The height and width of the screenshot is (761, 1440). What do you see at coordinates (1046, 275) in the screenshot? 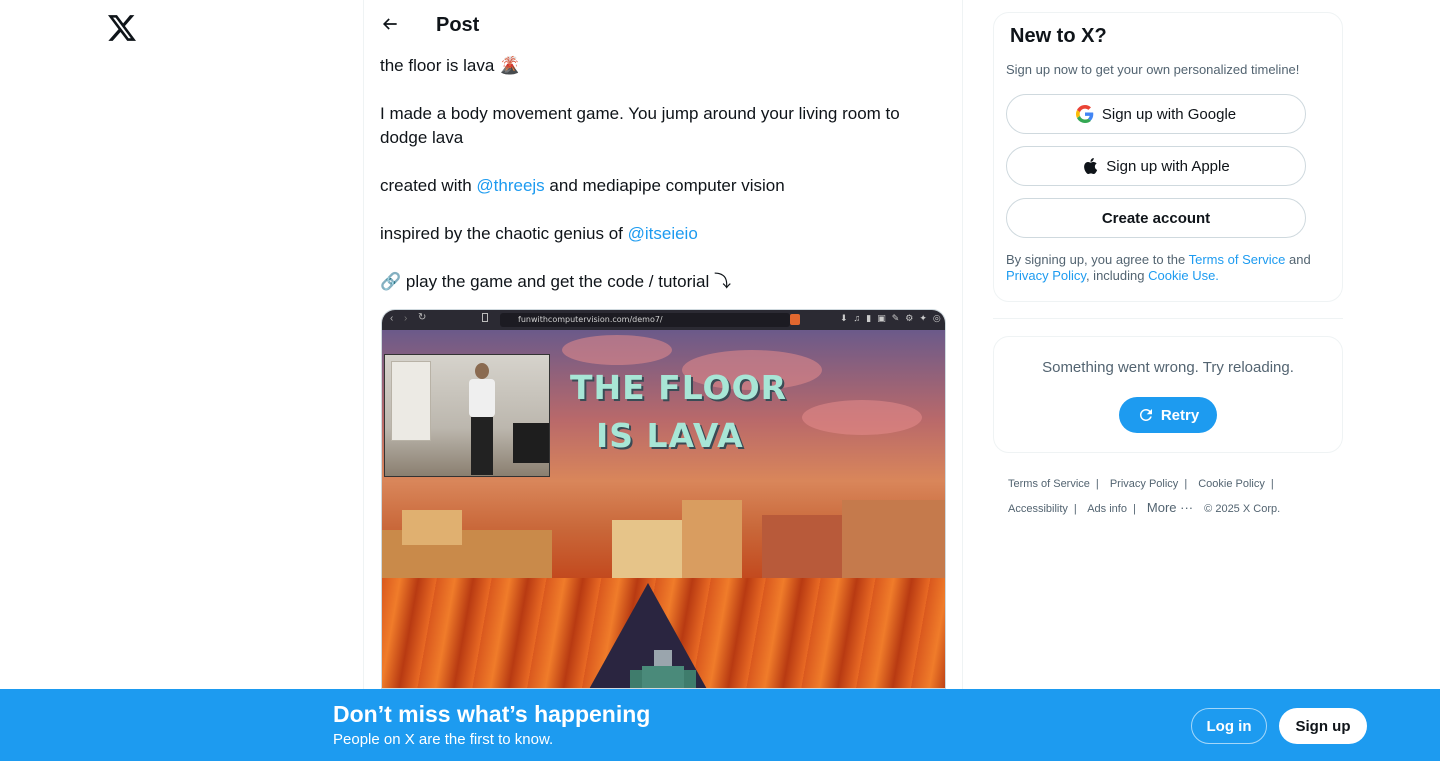
I see `privacy-policy-link: Privacy Policy` at bounding box center [1046, 275].